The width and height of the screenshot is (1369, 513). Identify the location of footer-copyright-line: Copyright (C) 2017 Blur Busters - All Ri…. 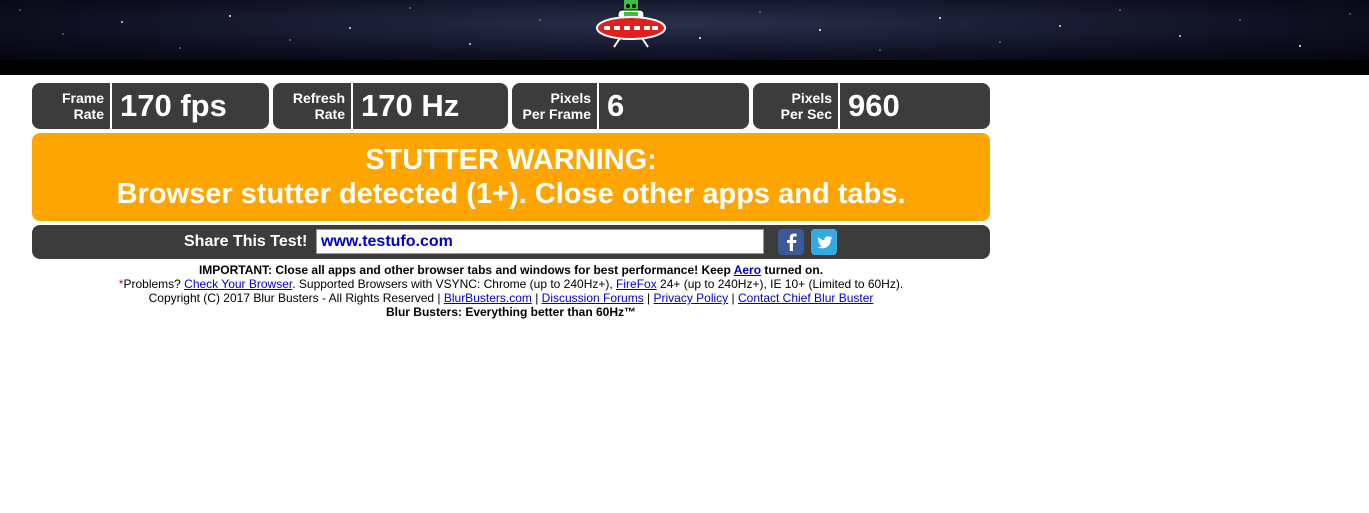
(511, 298).